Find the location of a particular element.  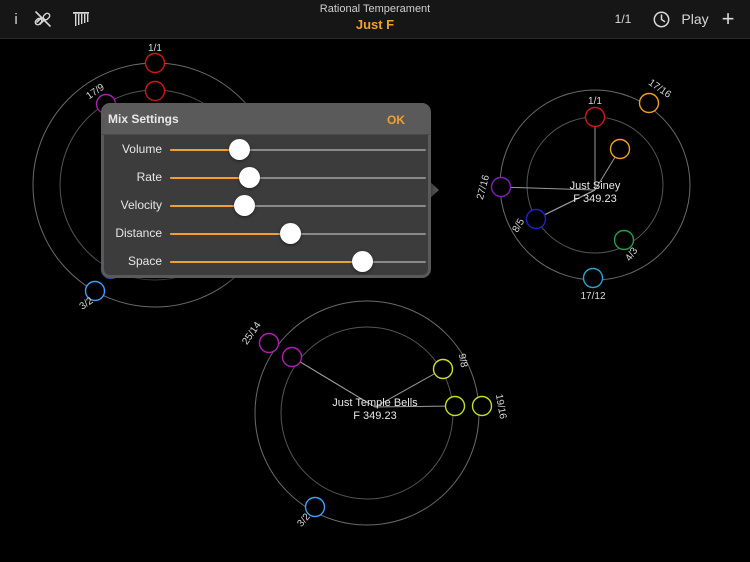

wheel-title: Just Temple Bells is located at coordinates (375, 403).